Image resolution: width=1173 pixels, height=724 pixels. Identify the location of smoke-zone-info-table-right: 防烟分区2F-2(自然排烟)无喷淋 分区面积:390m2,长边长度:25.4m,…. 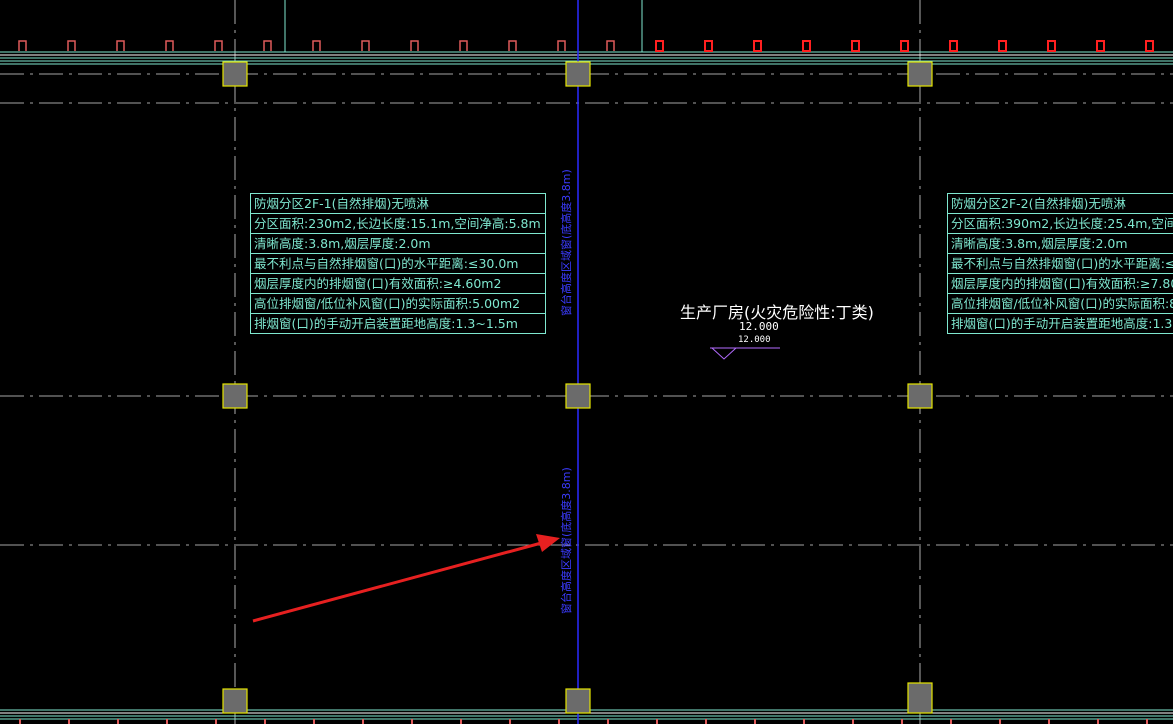
(1060, 263).